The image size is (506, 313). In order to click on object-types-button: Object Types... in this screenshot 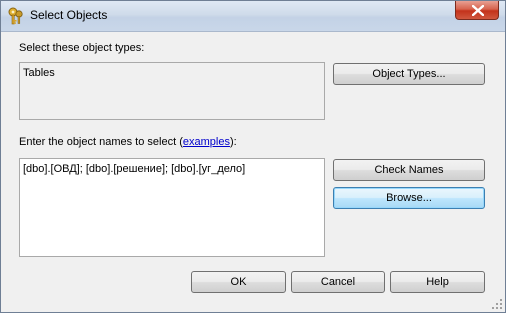, I will do `click(409, 74)`.